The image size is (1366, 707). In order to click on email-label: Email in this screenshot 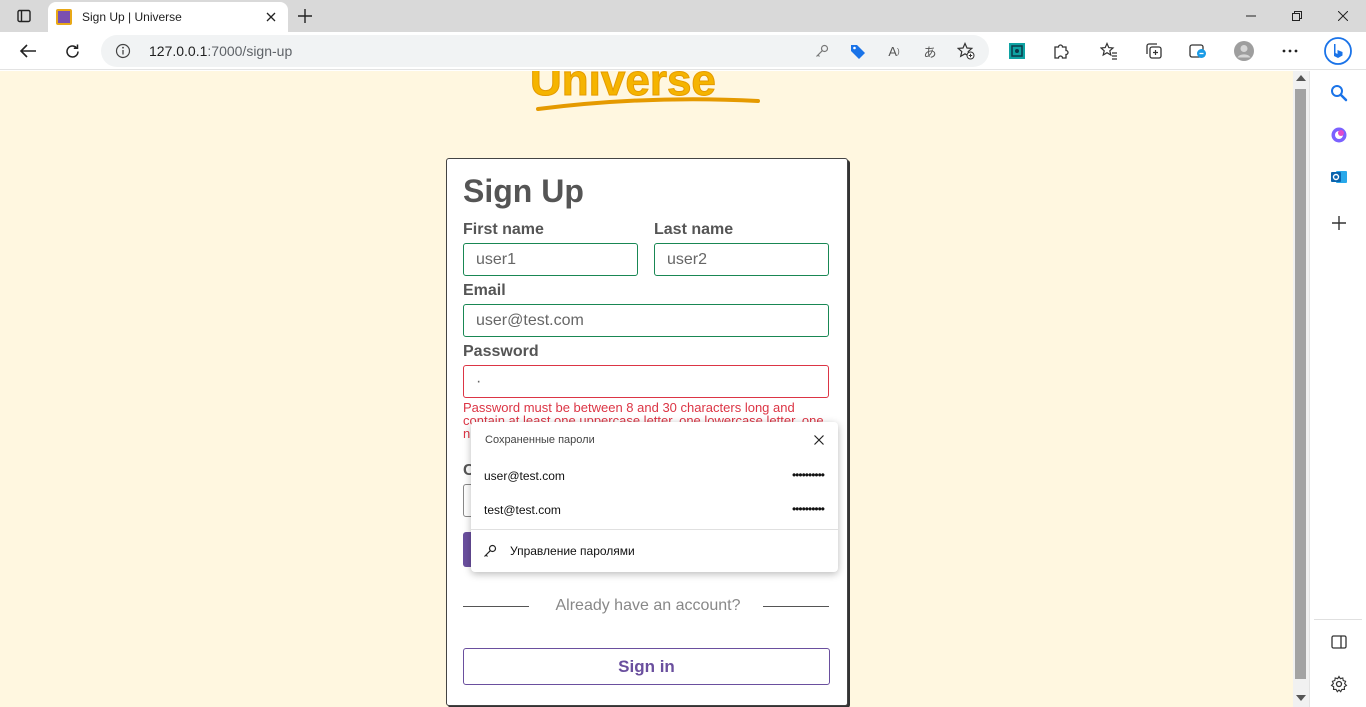, I will do `click(484, 290)`.